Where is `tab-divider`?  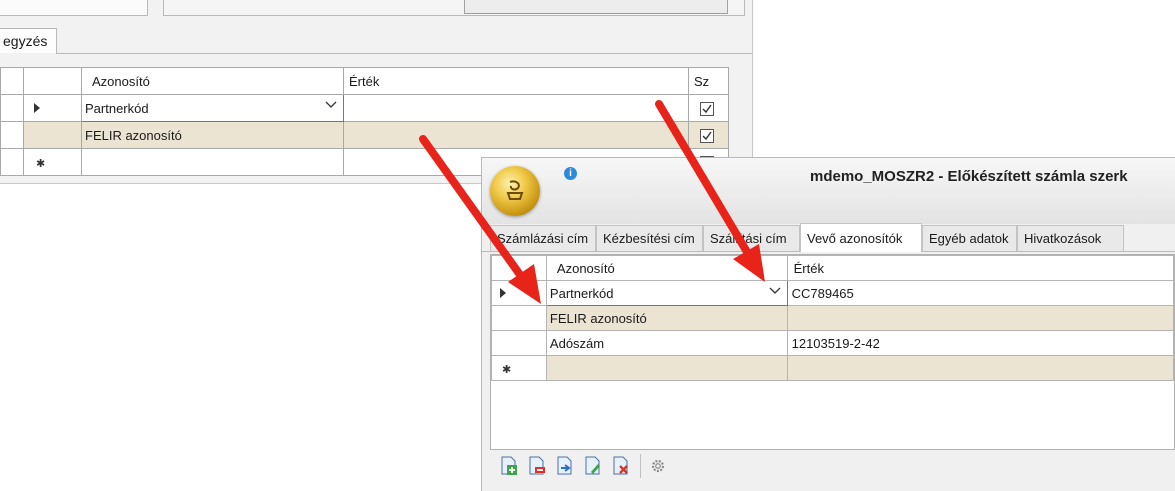 tab-divider is located at coordinates (404, 53).